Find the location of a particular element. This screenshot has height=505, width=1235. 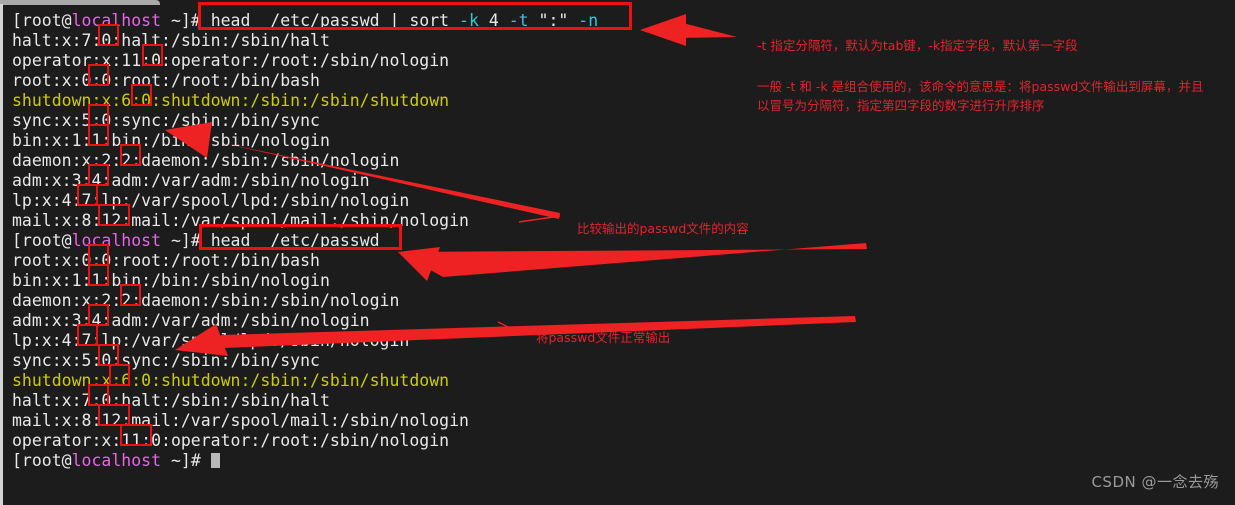

terminal-line-prompt-2: [root@localhost ~]# head /etc/passwd is located at coordinates (196, 241).